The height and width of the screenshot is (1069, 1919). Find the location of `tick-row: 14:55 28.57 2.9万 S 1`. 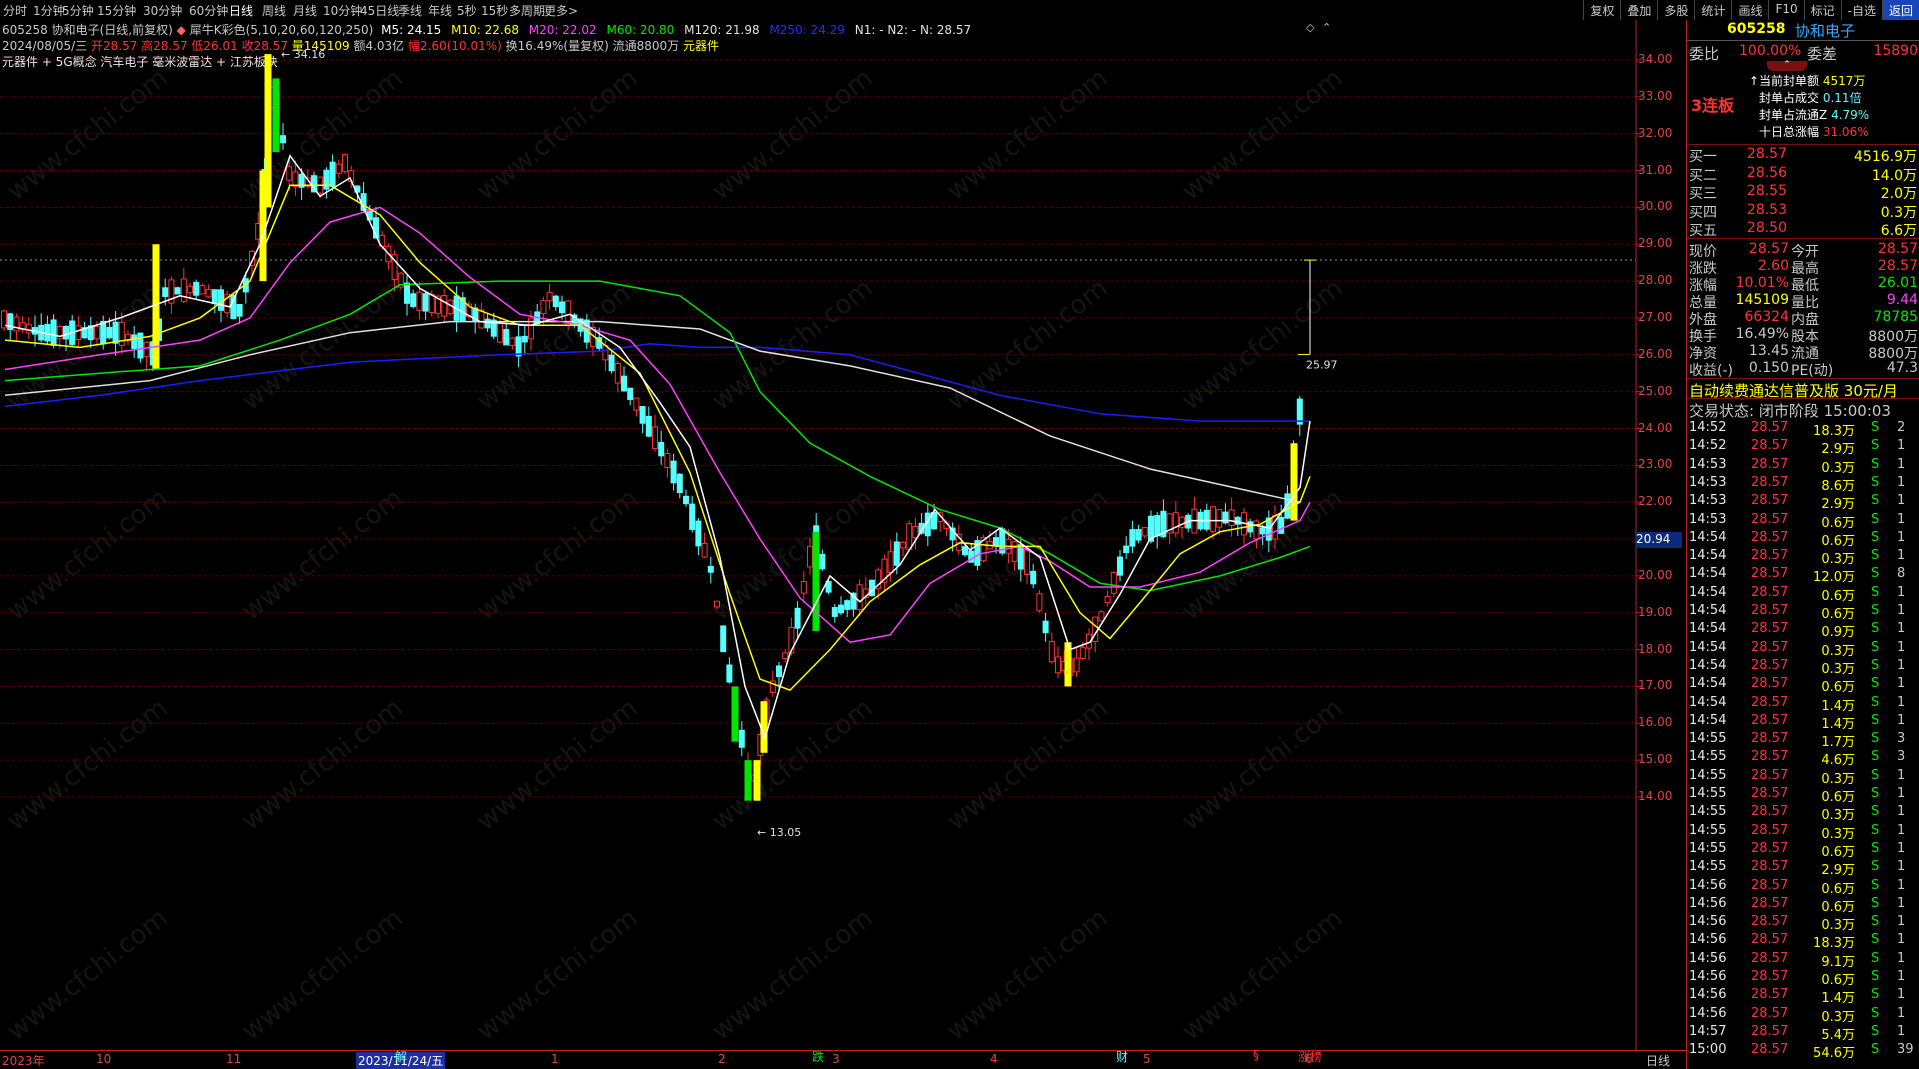

tick-row: 14:55 28.57 2.9万 S 1 is located at coordinates (1804, 868).